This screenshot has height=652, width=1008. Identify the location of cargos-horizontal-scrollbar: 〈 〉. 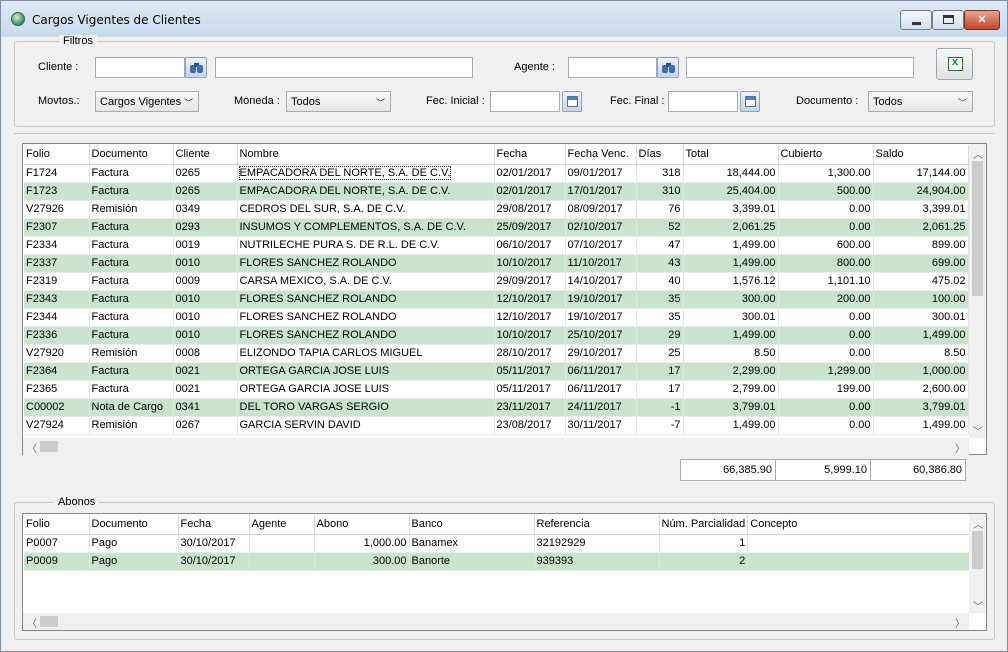
(496, 446).